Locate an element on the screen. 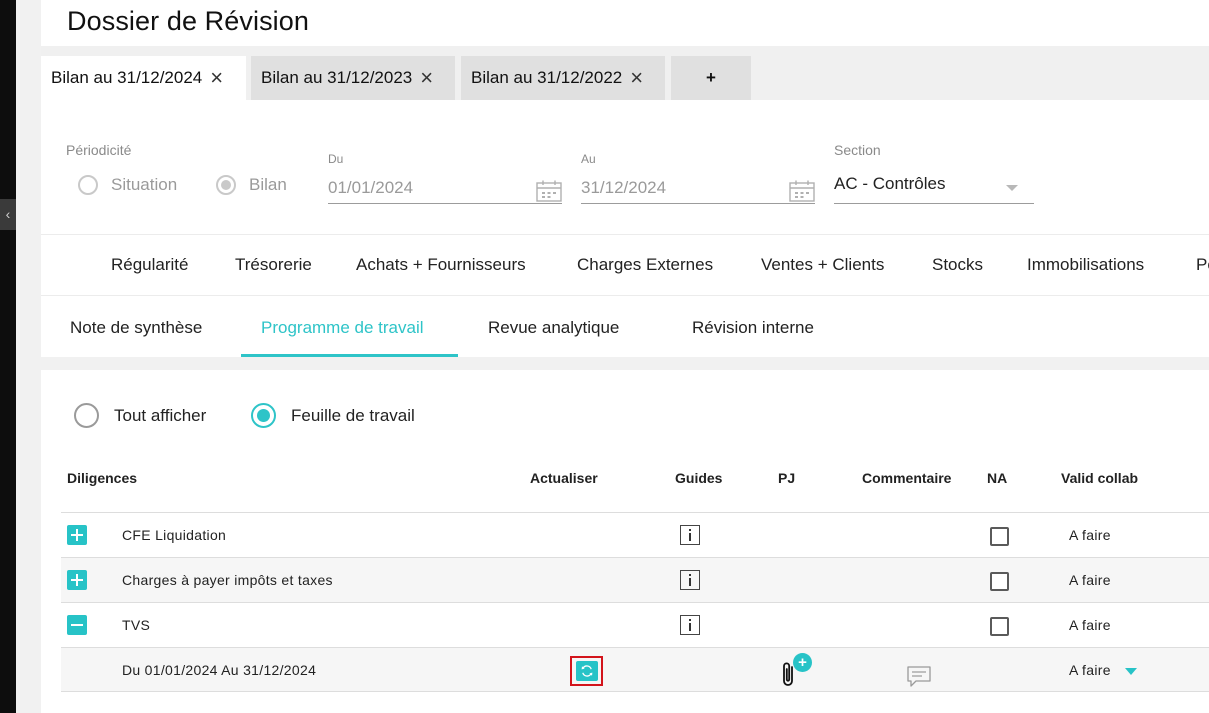  chevron-left-icon: ‹ is located at coordinates (8, 214).